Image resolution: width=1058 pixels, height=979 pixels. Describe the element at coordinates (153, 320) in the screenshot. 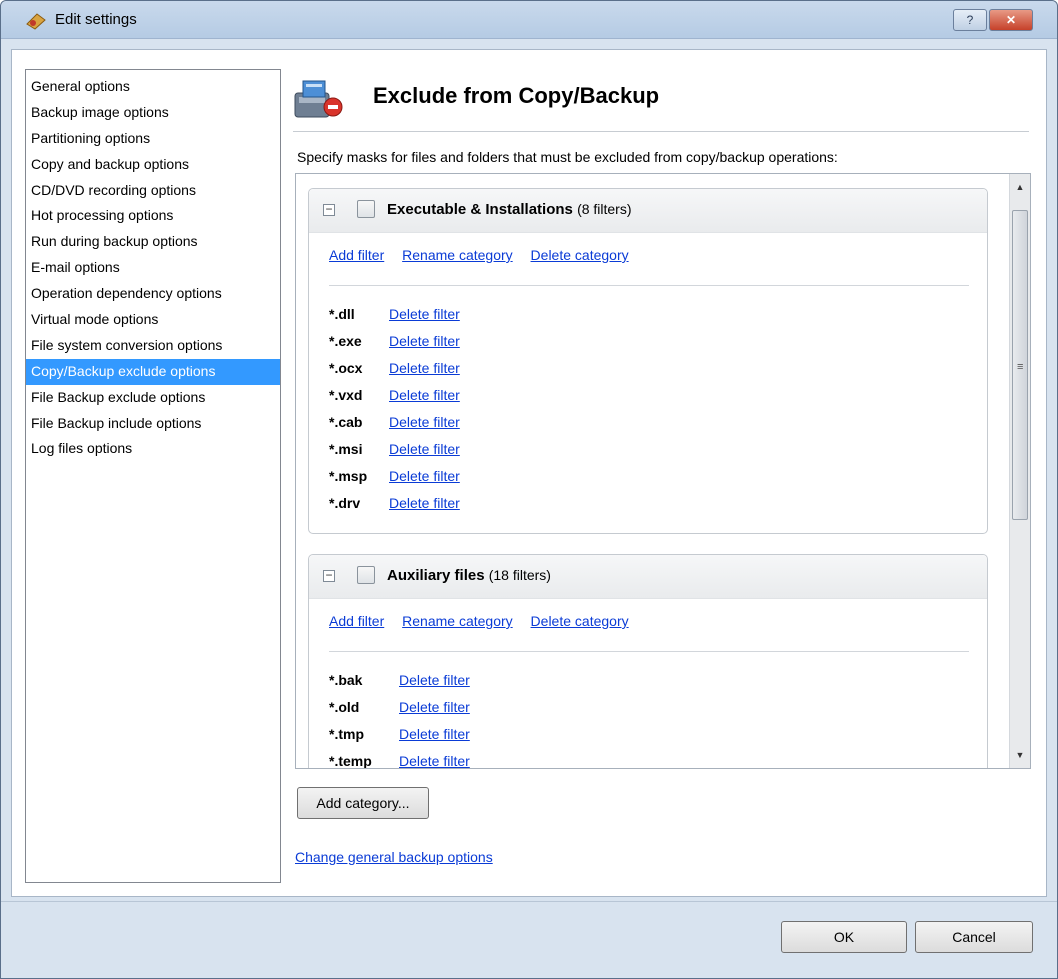

I see `sidebar-item-virtual-mode: Virtual mode options` at that location.